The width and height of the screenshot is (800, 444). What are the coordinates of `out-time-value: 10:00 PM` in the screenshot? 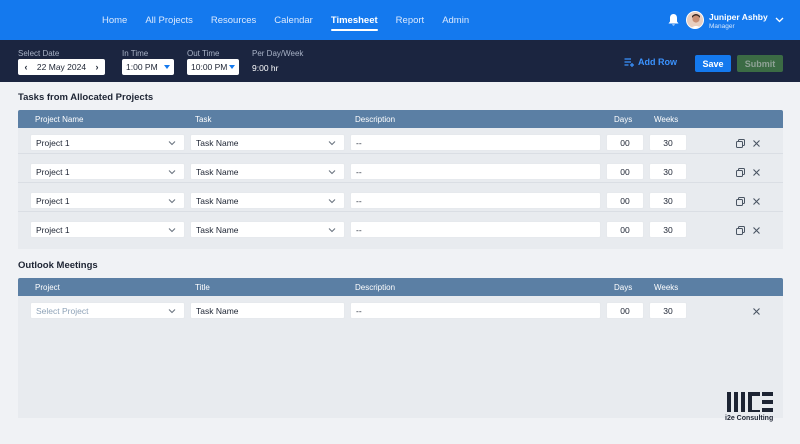 It's located at (209, 67).